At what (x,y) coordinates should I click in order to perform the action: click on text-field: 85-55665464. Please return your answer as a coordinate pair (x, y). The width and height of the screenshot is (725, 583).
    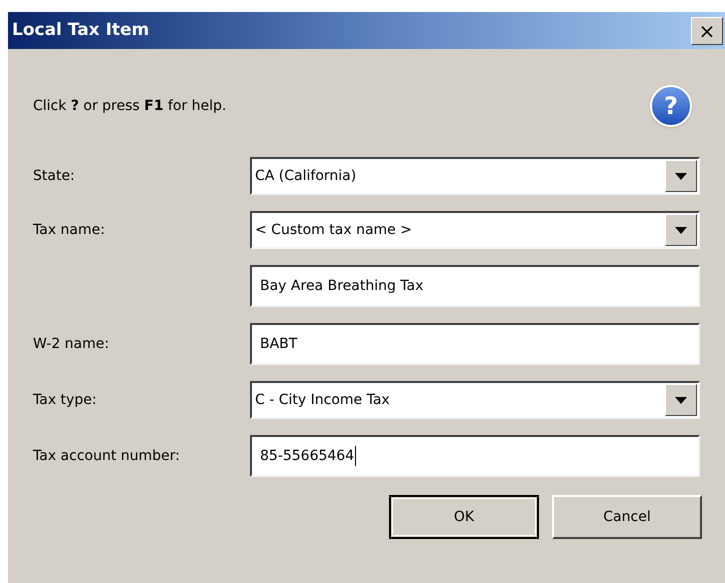
    Looking at the image, I should click on (475, 456).